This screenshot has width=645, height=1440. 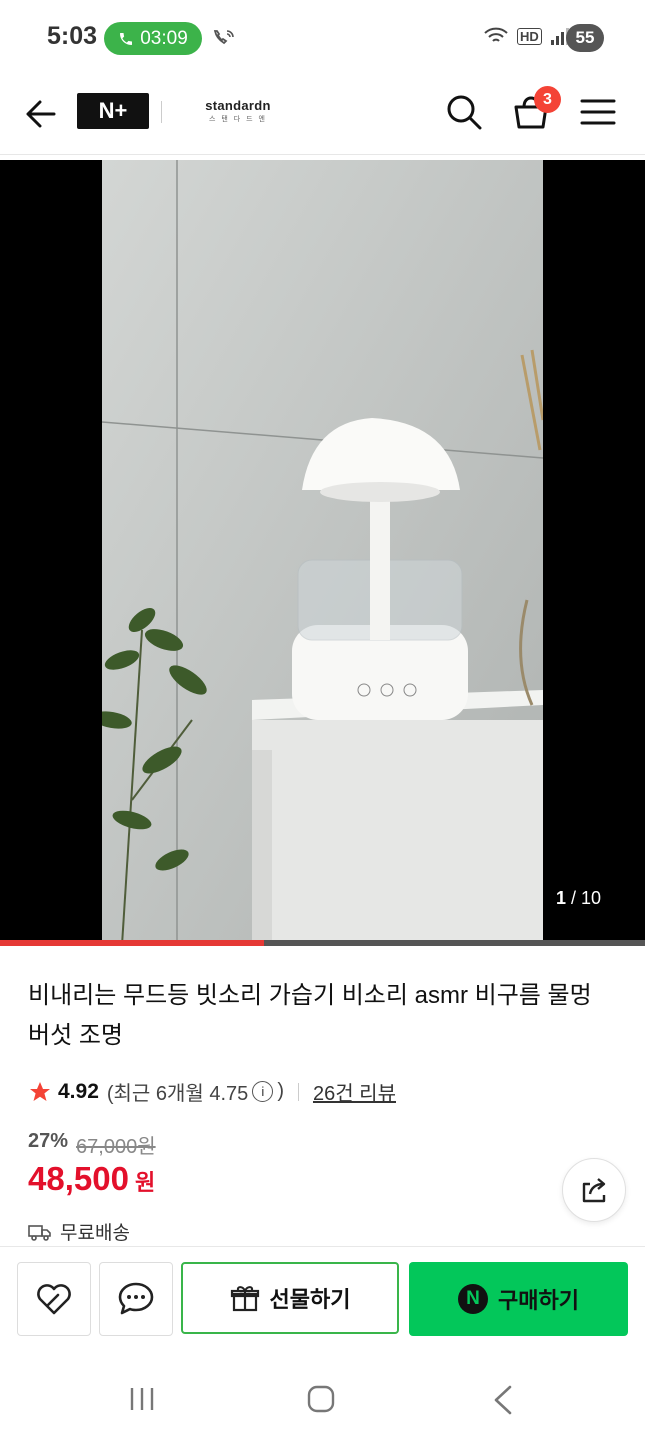 I want to click on product-title: 비내리는 무드등 빗소리 가습기 비소리 asmr 비구름 물멍 버섯 조명, so click(x=310, y=1015).